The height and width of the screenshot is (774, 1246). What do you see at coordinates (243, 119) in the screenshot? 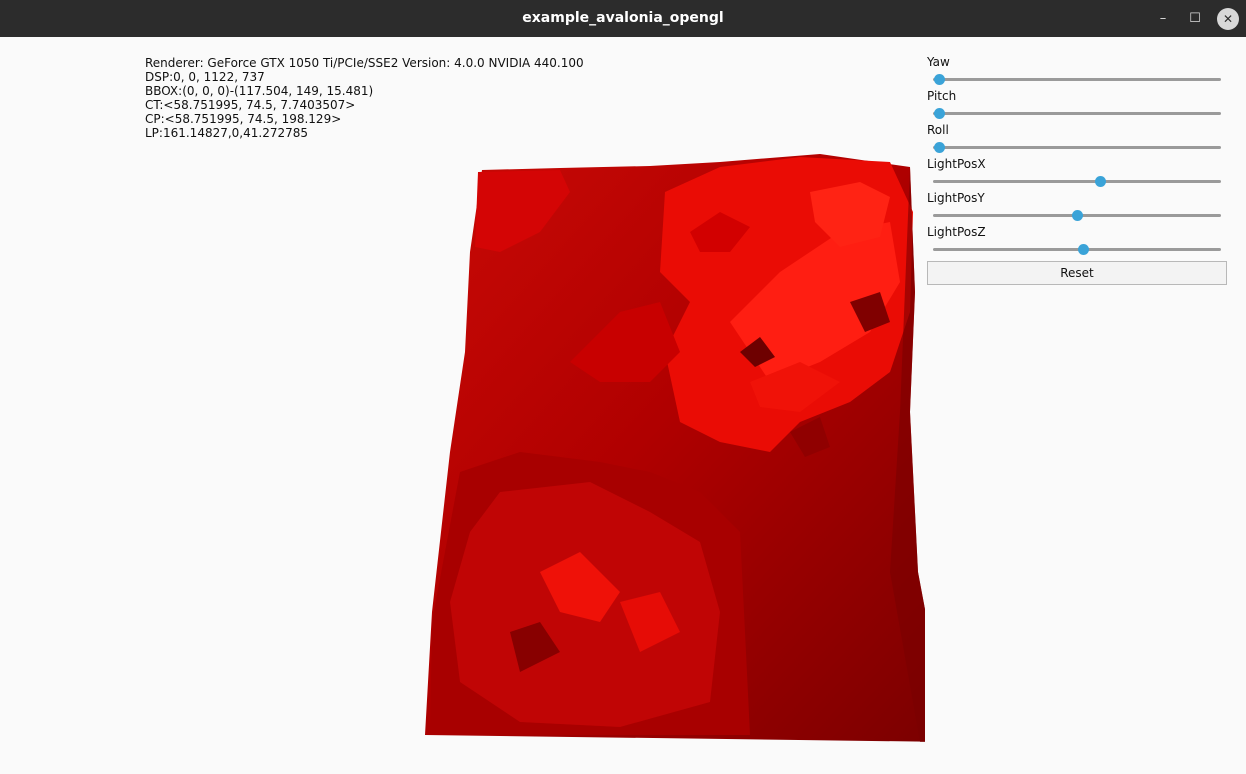
I see `cp-text: CP:<58.751995, 74.5, 198.129>` at bounding box center [243, 119].